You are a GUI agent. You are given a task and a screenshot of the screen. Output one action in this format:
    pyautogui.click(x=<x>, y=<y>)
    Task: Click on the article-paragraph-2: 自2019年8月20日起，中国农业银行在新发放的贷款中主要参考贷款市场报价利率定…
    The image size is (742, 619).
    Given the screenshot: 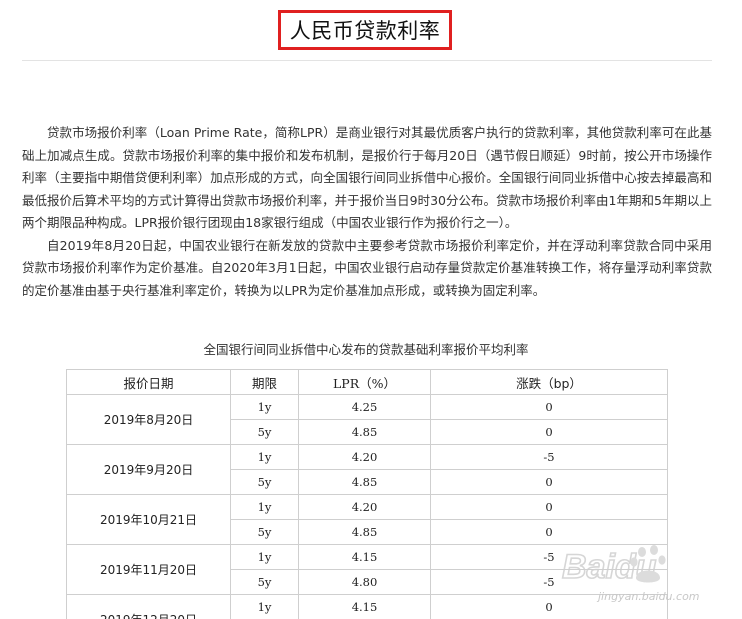 What is the action you would take?
    pyautogui.click(x=367, y=267)
    